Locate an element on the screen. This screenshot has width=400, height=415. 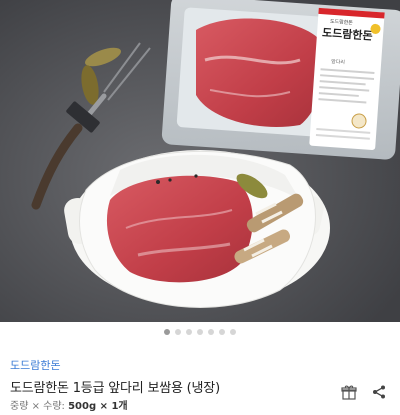
spec-label: 중량 × 수량: is located at coordinates (37, 406).